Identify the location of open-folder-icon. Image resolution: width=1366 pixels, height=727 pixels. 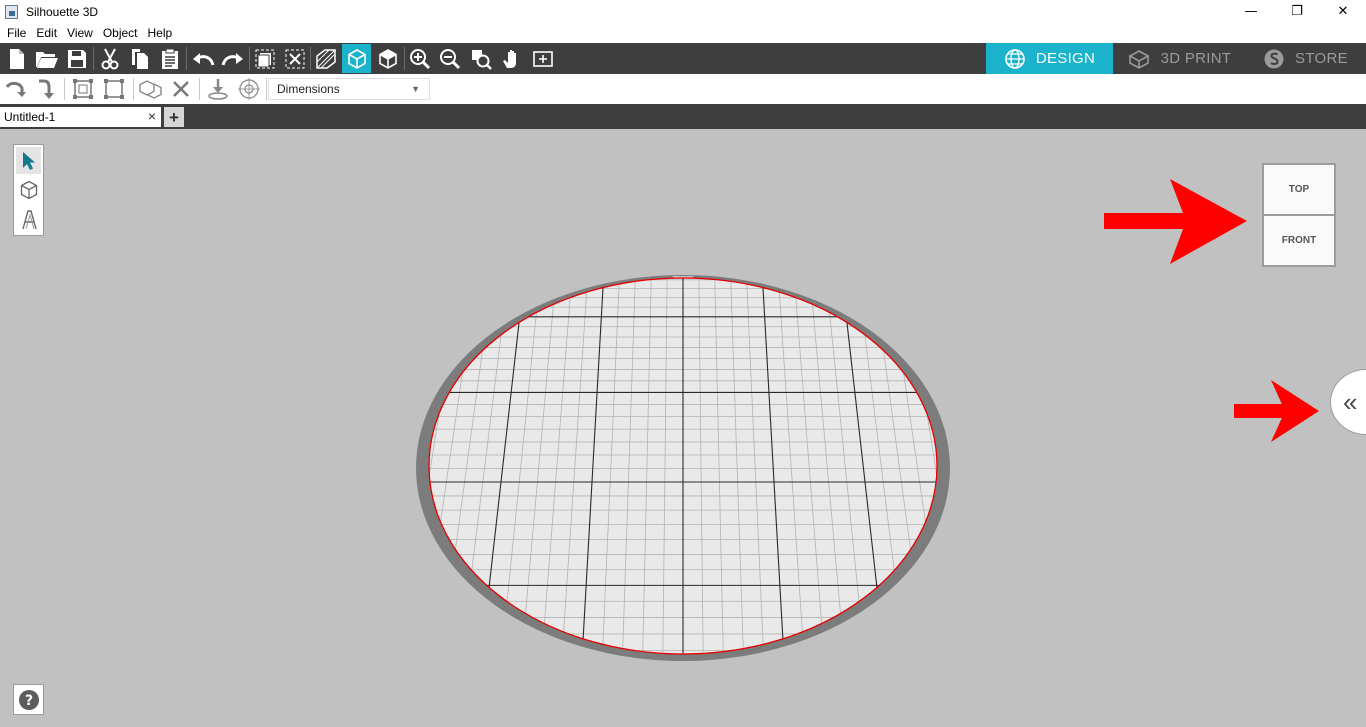
(46, 59).